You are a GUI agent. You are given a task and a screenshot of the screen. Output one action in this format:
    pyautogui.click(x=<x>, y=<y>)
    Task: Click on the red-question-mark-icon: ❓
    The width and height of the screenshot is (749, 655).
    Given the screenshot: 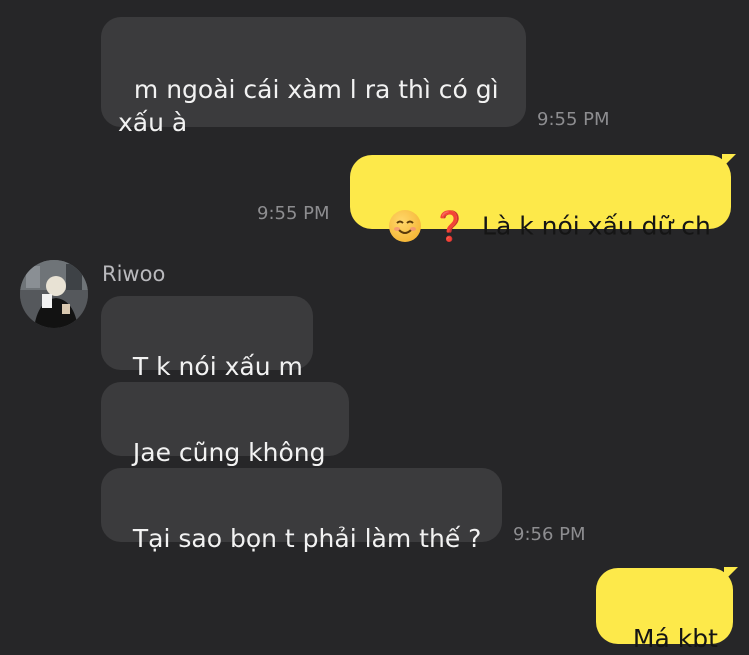 What is the action you would take?
    pyautogui.click(x=450, y=225)
    